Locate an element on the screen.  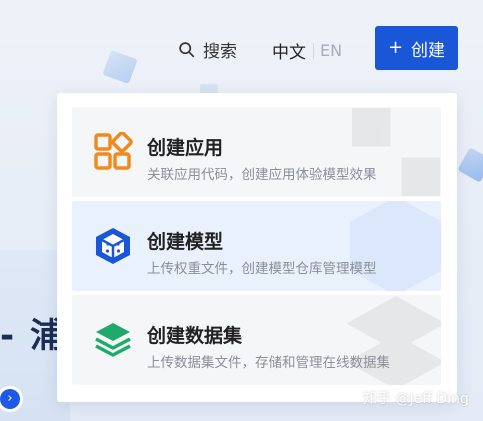
lang-en-option: EN is located at coordinates (331, 50).